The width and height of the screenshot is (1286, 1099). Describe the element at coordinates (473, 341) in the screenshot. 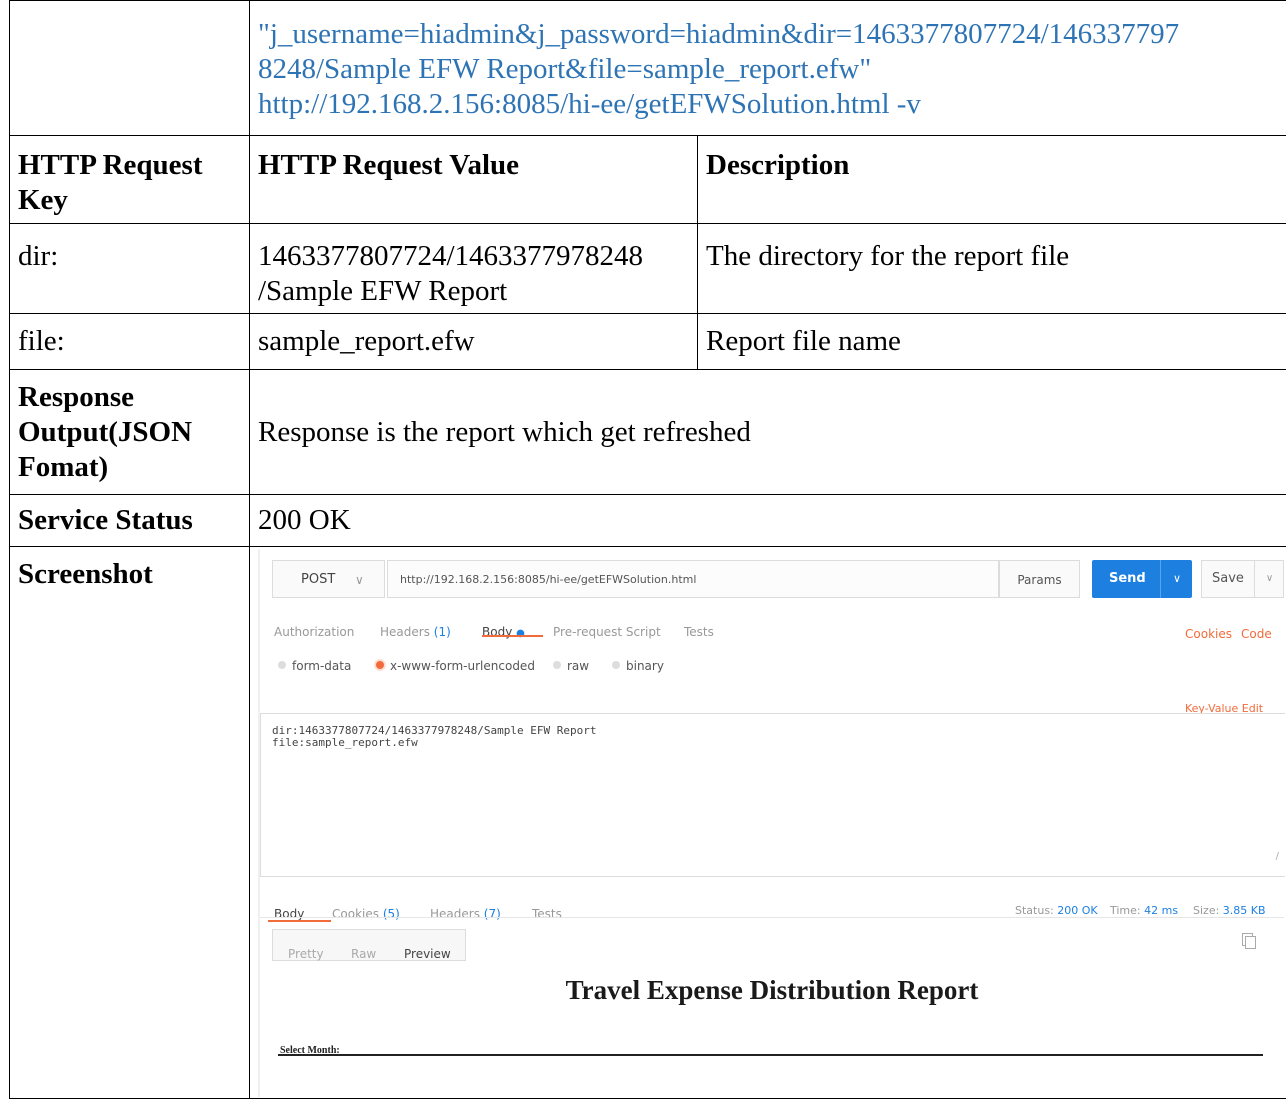

I see `row-value: sample_report.efw` at that location.